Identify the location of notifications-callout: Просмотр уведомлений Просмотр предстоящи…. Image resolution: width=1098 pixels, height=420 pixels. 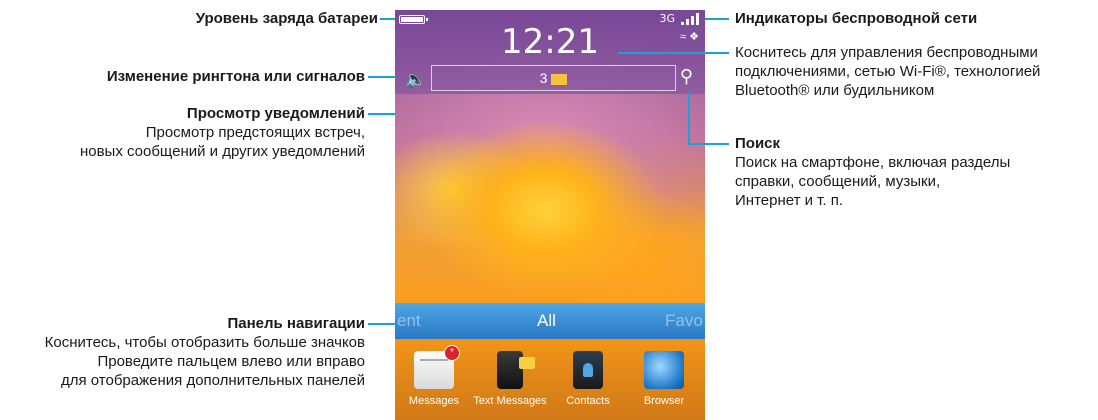
(222, 132).